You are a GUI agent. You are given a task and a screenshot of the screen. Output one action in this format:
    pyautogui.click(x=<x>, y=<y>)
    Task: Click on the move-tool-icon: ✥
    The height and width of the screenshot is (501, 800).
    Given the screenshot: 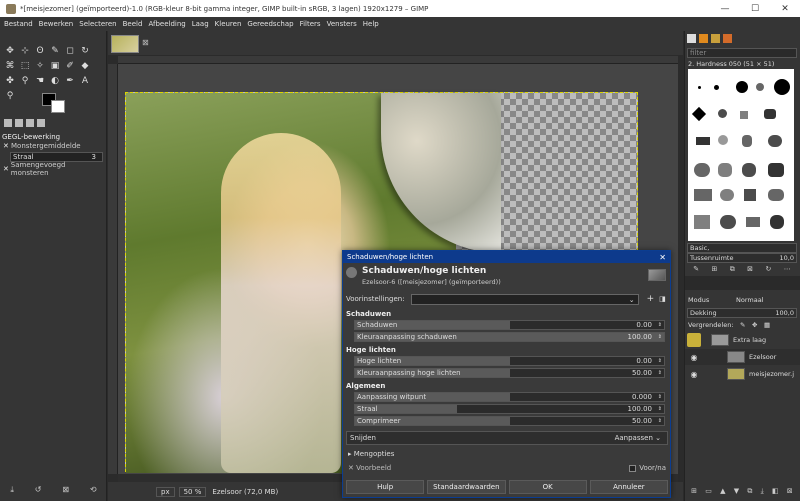 What is the action you would take?
    pyautogui.click(x=10, y=51)
    